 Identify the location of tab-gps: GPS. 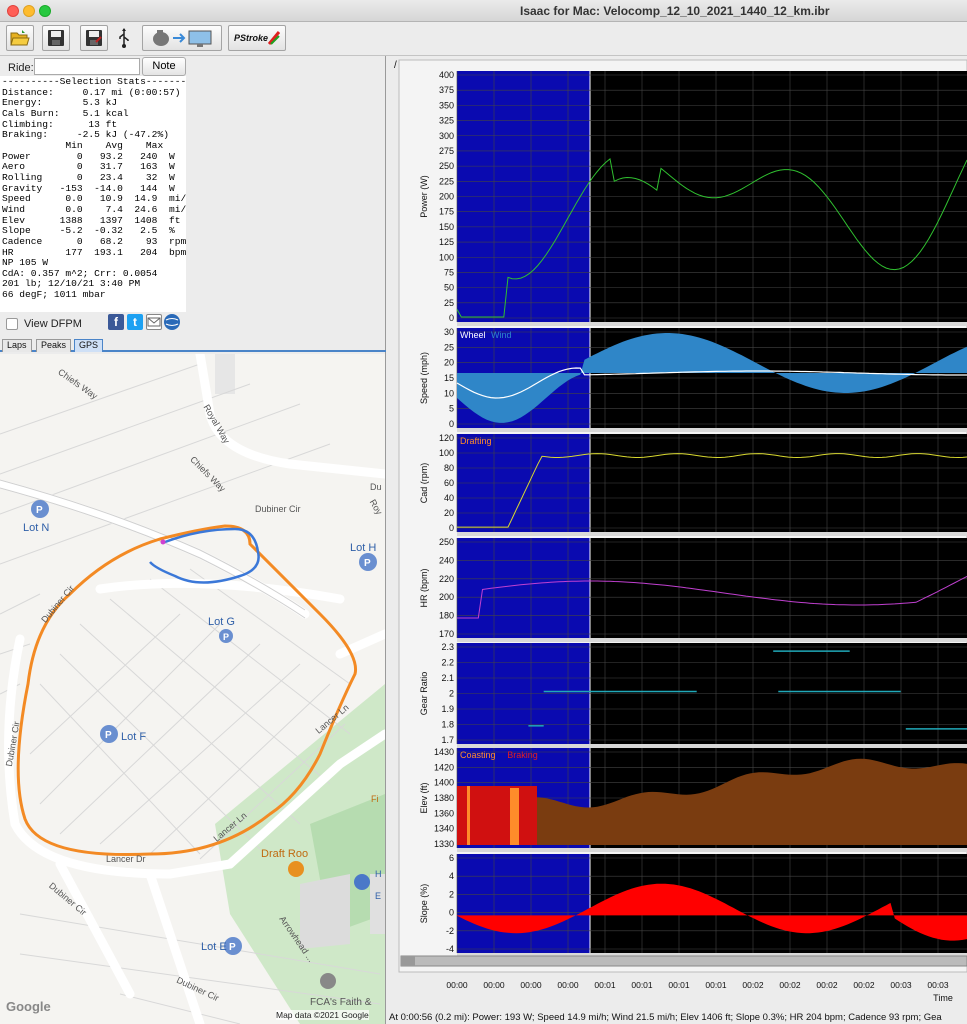
(89, 345).